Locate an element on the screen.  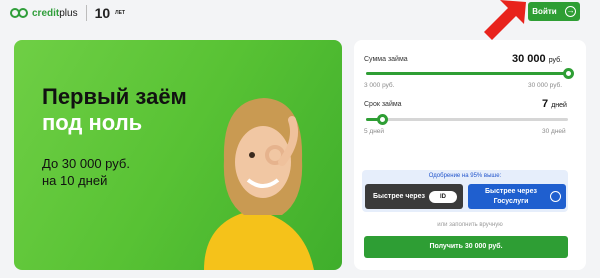
fast-id-label: Быстрее через is located at coordinates (399, 196).